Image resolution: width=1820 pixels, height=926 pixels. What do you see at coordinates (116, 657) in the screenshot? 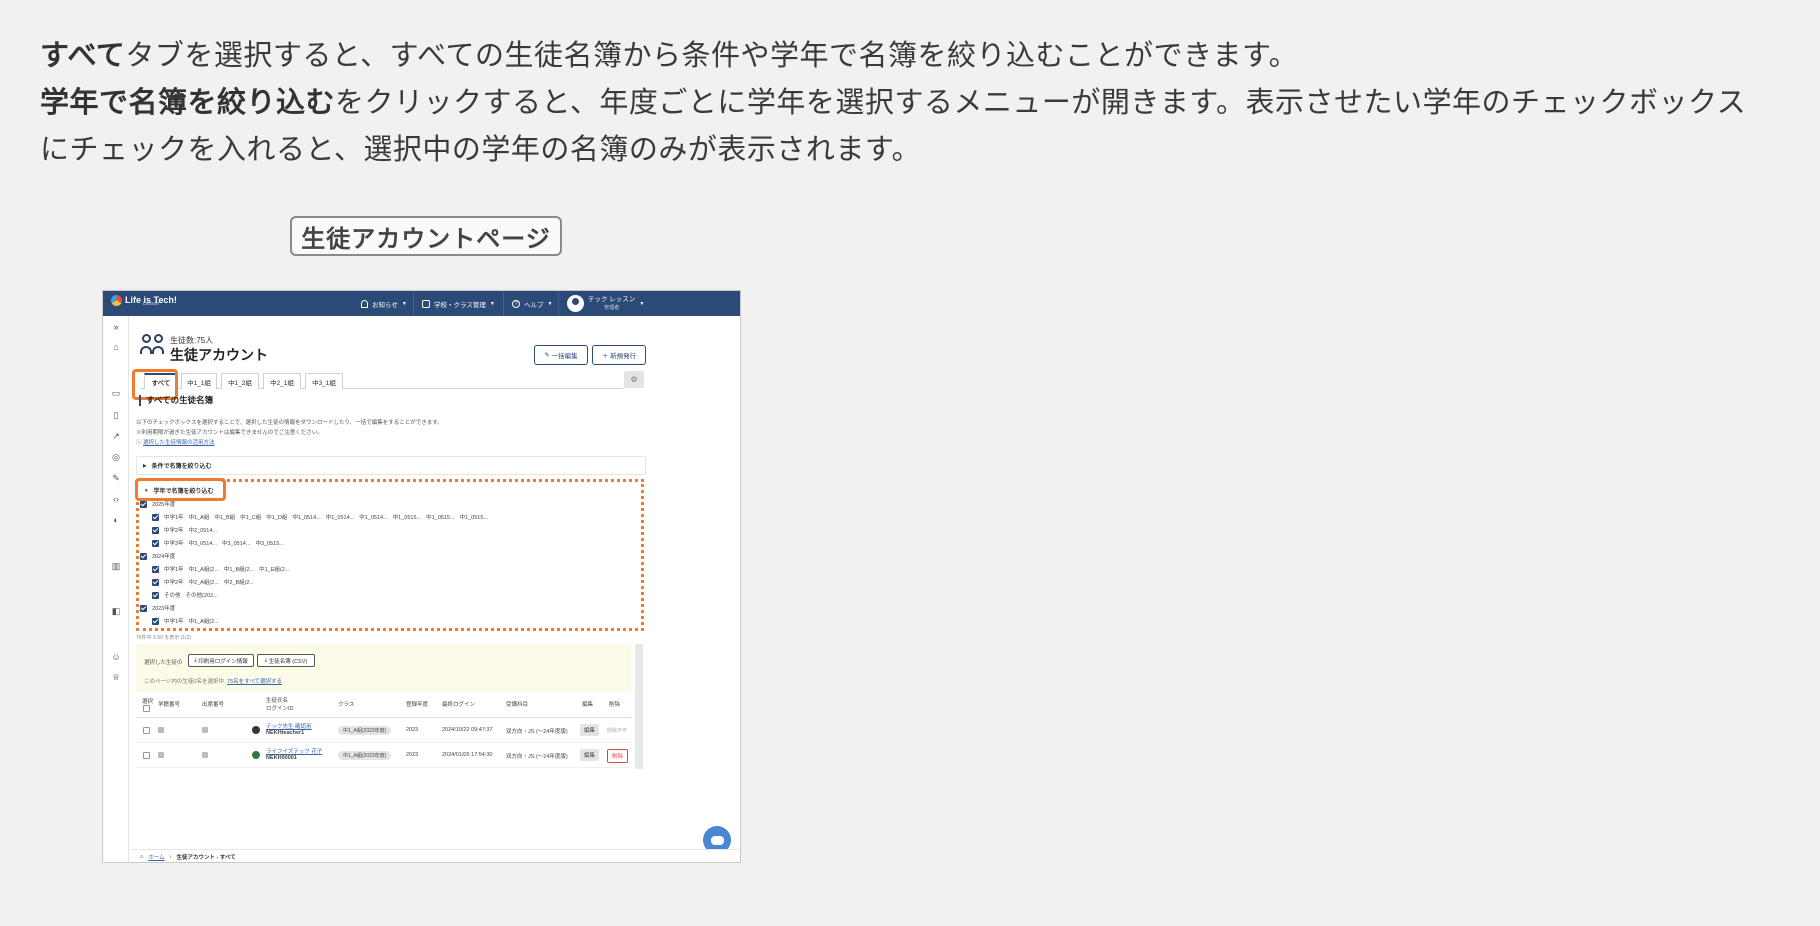
I see `smile-icon: ☺` at bounding box center [116, 657].